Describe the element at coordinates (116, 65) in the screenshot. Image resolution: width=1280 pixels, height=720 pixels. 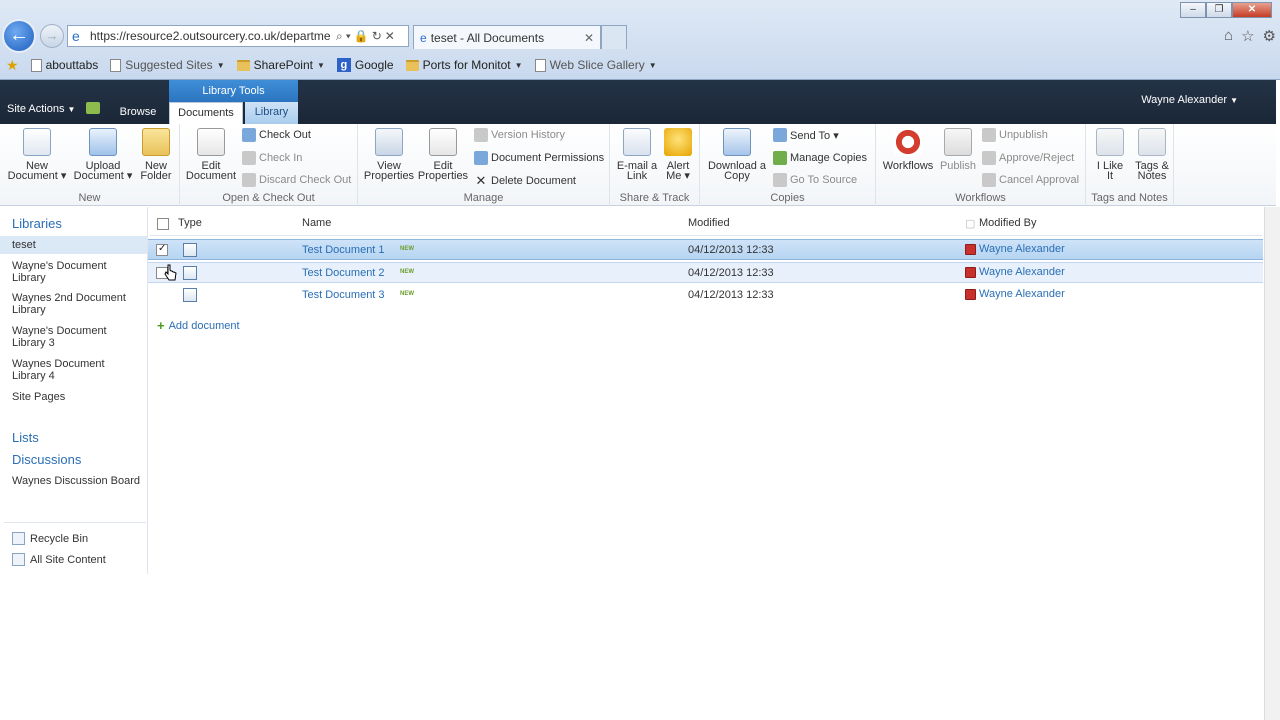
I see `page-icon` at that location.